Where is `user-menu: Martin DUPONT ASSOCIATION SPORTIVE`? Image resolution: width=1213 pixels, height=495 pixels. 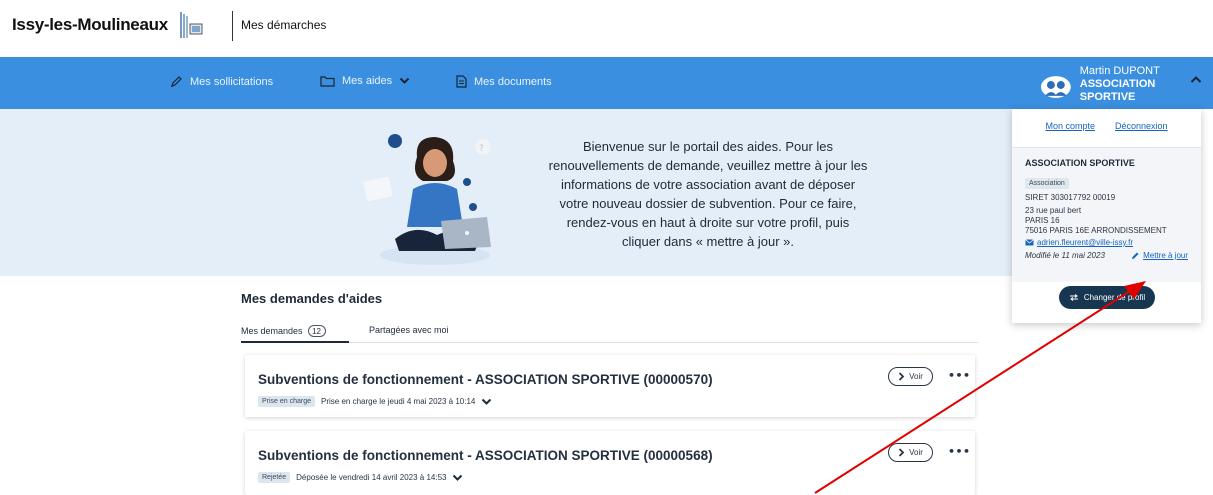
user-menu: Martin DUPONT ASSOCIATION SPORTIVE is located at coordinates (1126, 84).